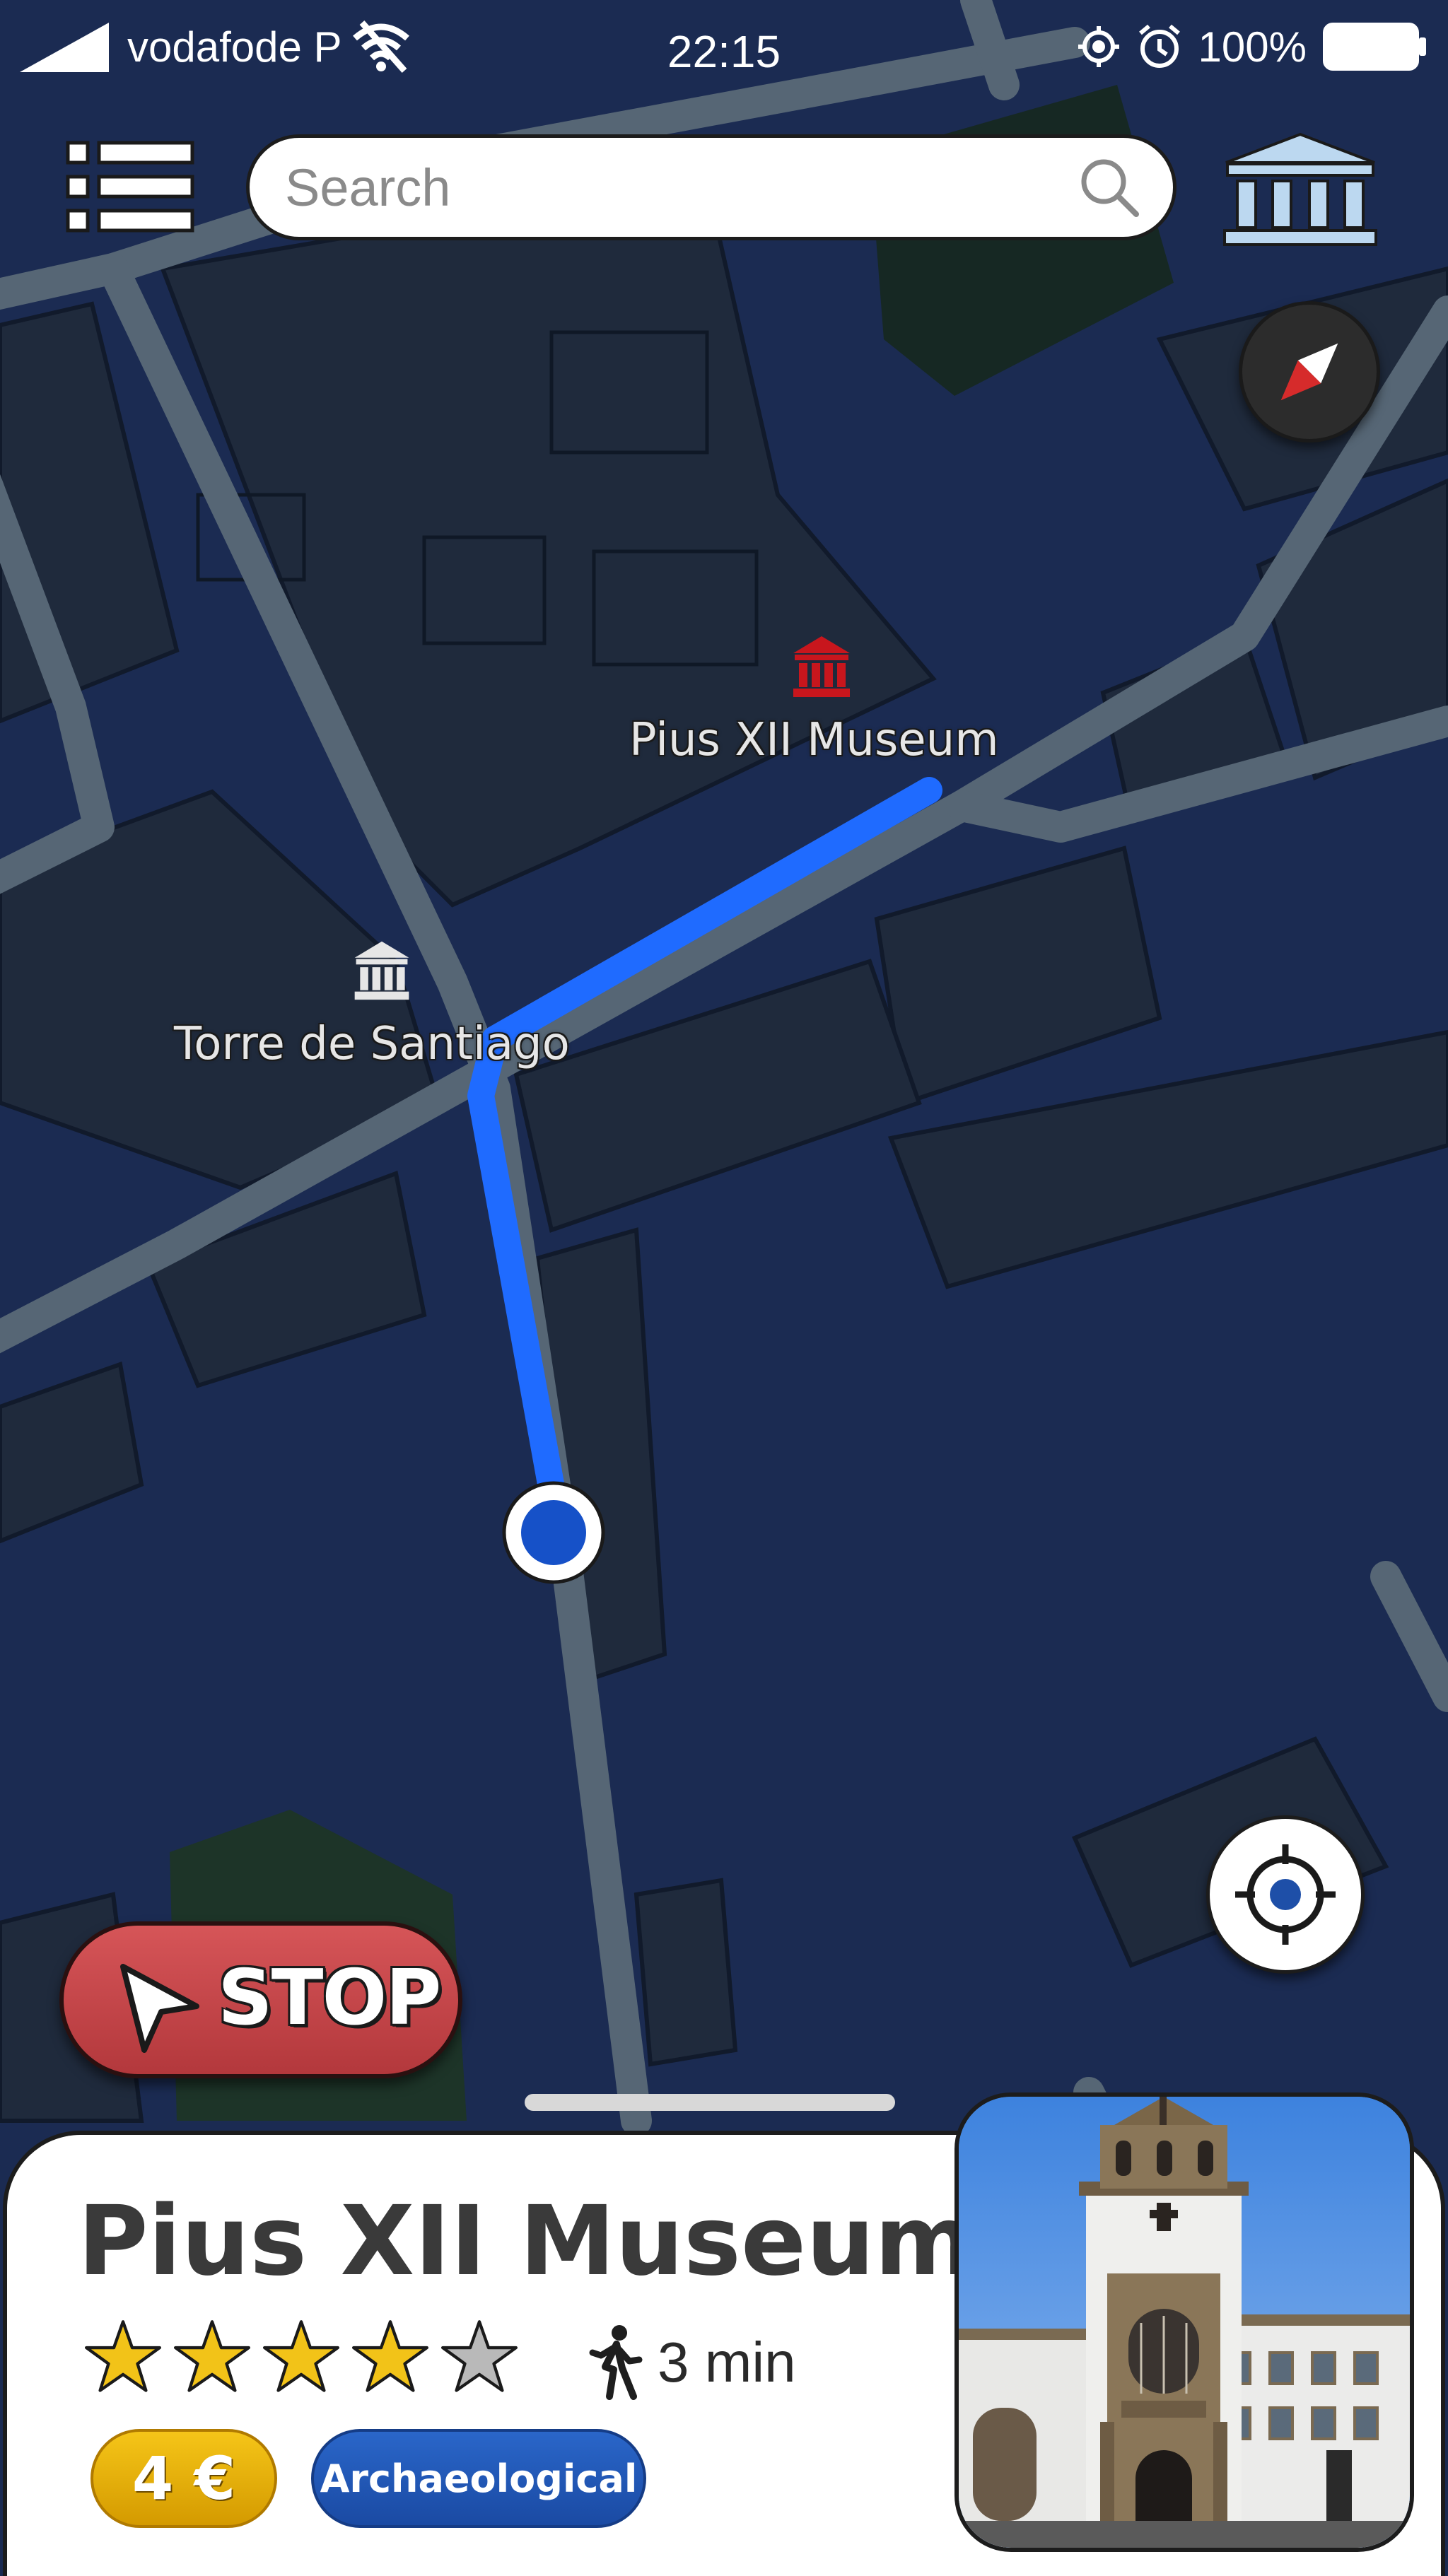 Image resolution: width=1448 pixels, height=2576 pixels. I want to click on price-badge: 4 €, so click(183, 2479).